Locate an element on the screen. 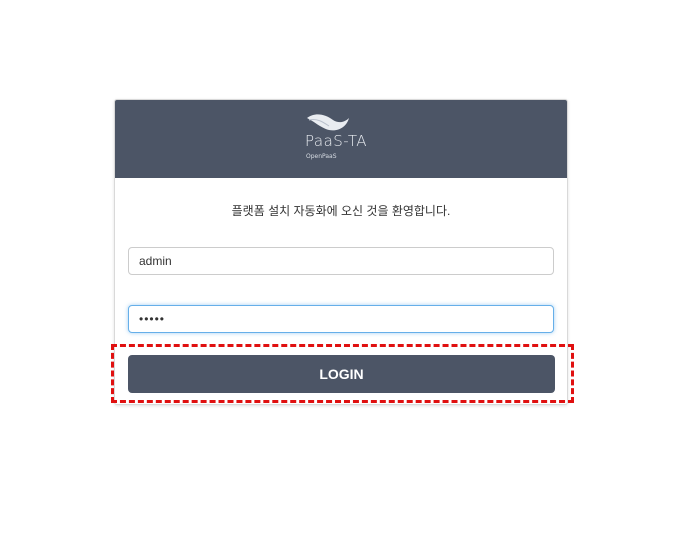  paas-ta-logo: PaaS-TA OpenPaaS is located at coordinates (343, 138).